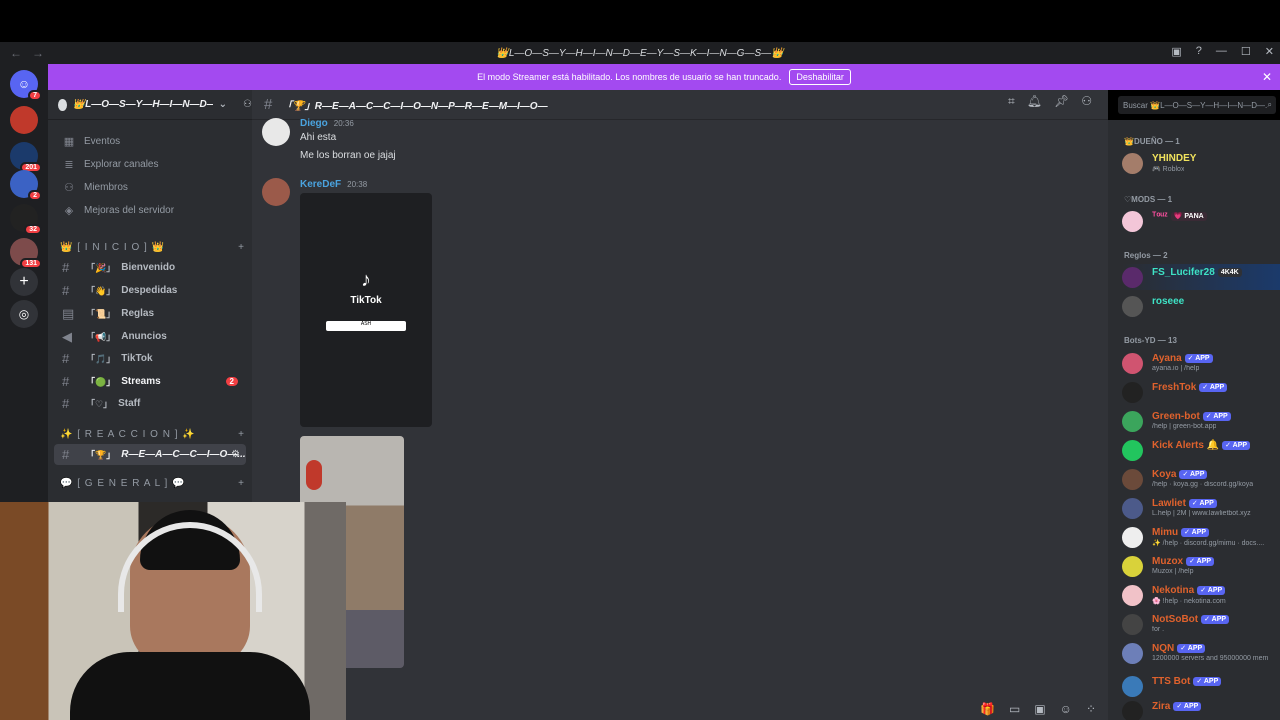 The height and width of the screenshot is (720, 1280). I want to click on category-reaccion: ✨ [ R E A C C I O N ] ✨ +, so click(152, 434).